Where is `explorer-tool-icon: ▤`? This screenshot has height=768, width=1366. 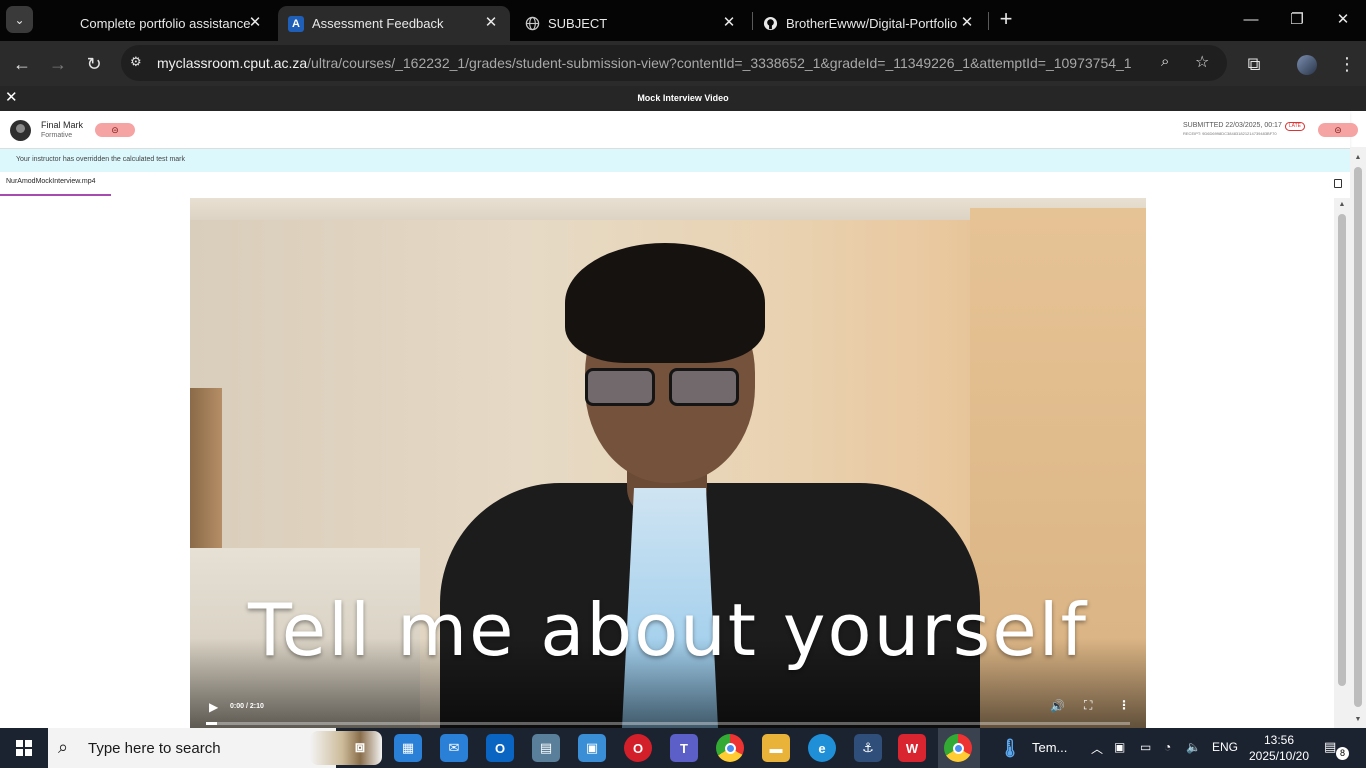 explorer-tool-icon: ▤ is located at coordinates (546, 748).